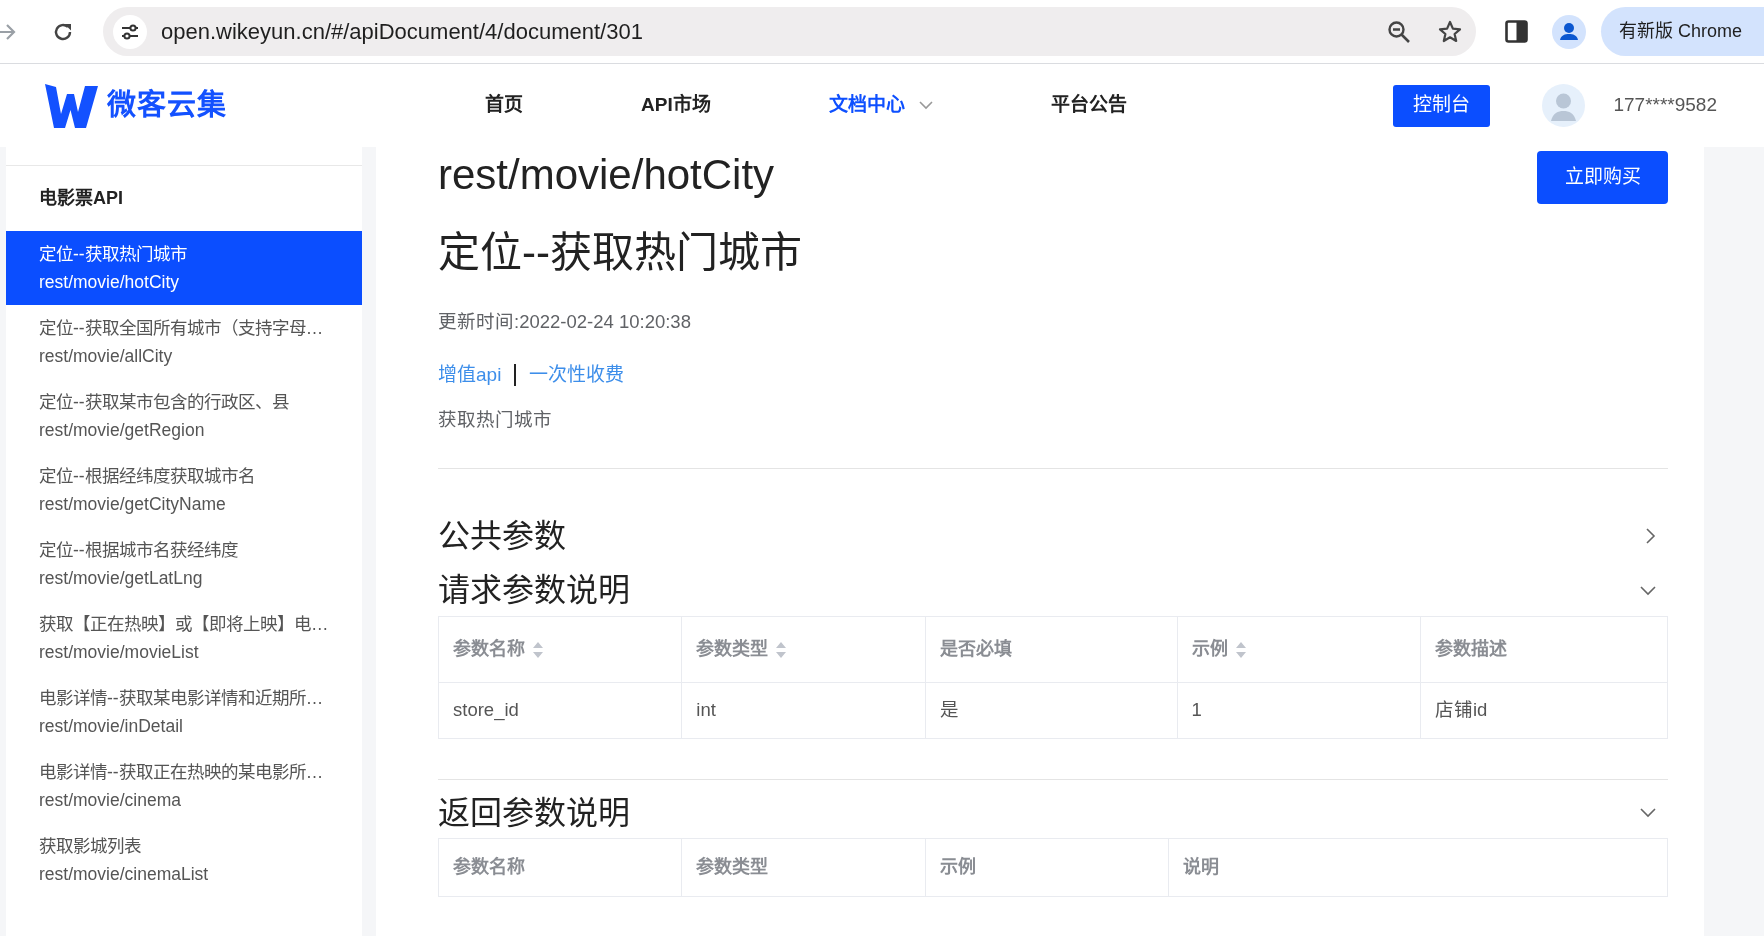  What do you see at coordinates (8, 31) in the screenshot?
I see `forward-icon` at bounding box center [8, 31].